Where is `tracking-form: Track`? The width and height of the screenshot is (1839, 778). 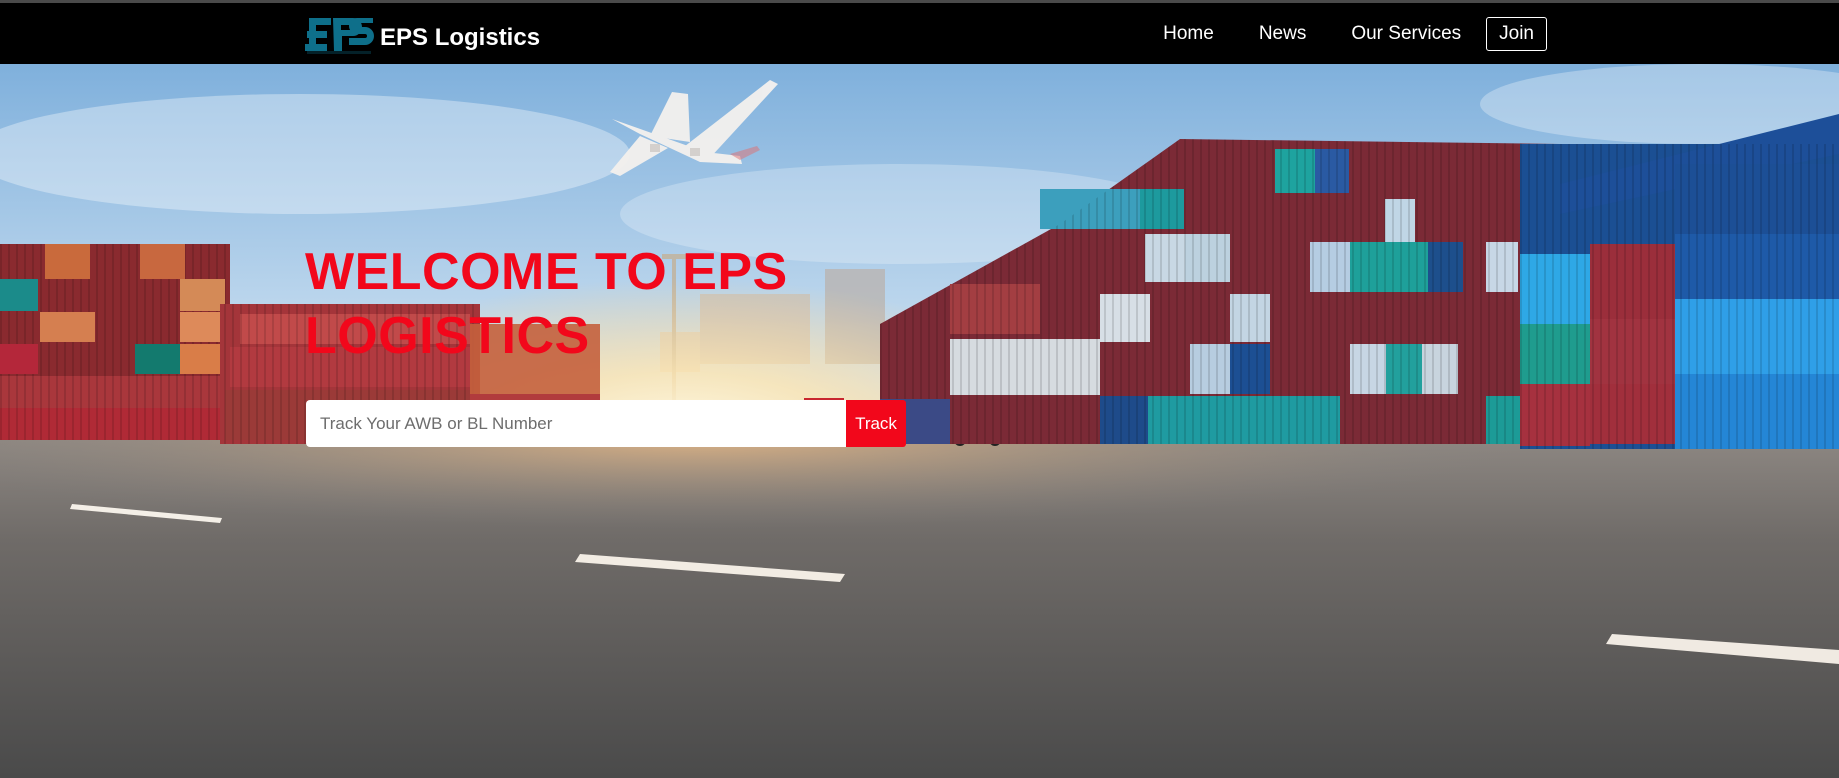
tracking-form: Track is located at coordinates (606, 423).